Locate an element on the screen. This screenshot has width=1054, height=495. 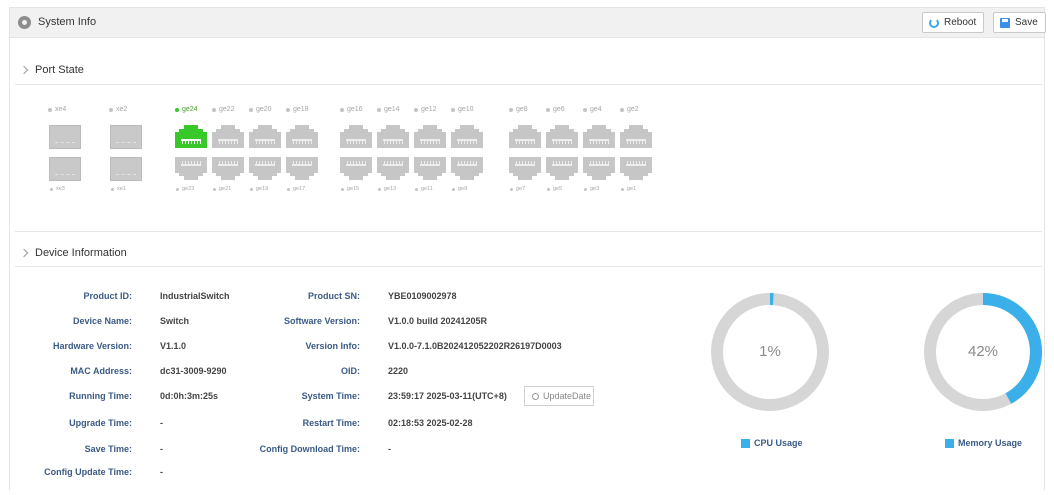
reboot-button: Reboot is located at coordinates (953, 22).